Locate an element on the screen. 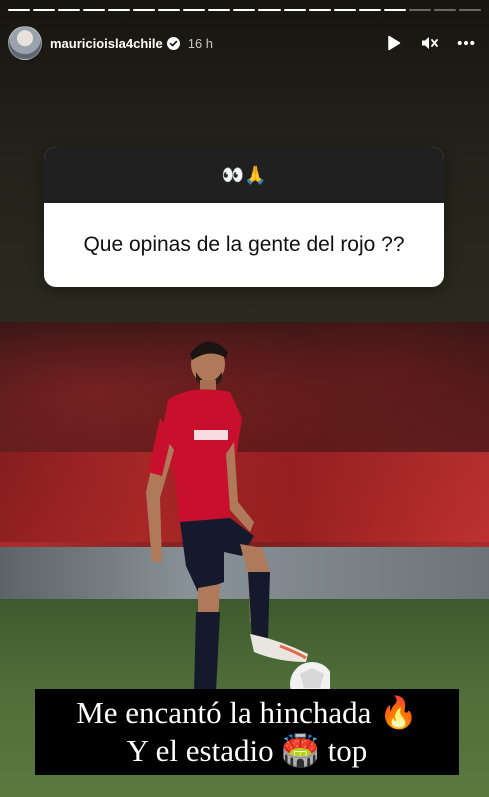  post-time: 16 h is located at coordinates (200, 43).